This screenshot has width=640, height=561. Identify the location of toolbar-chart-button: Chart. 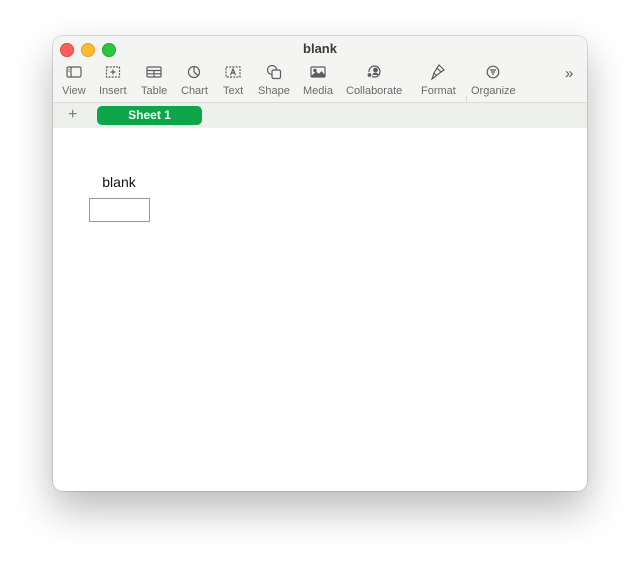
(194, 80).